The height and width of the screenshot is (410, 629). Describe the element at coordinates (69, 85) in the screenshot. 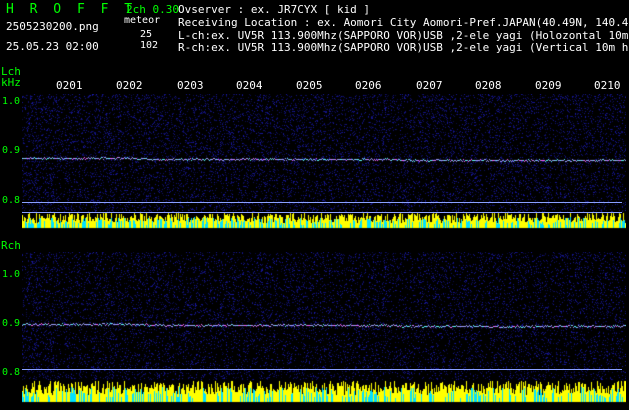

I see `time-tick: 0201` at that location.